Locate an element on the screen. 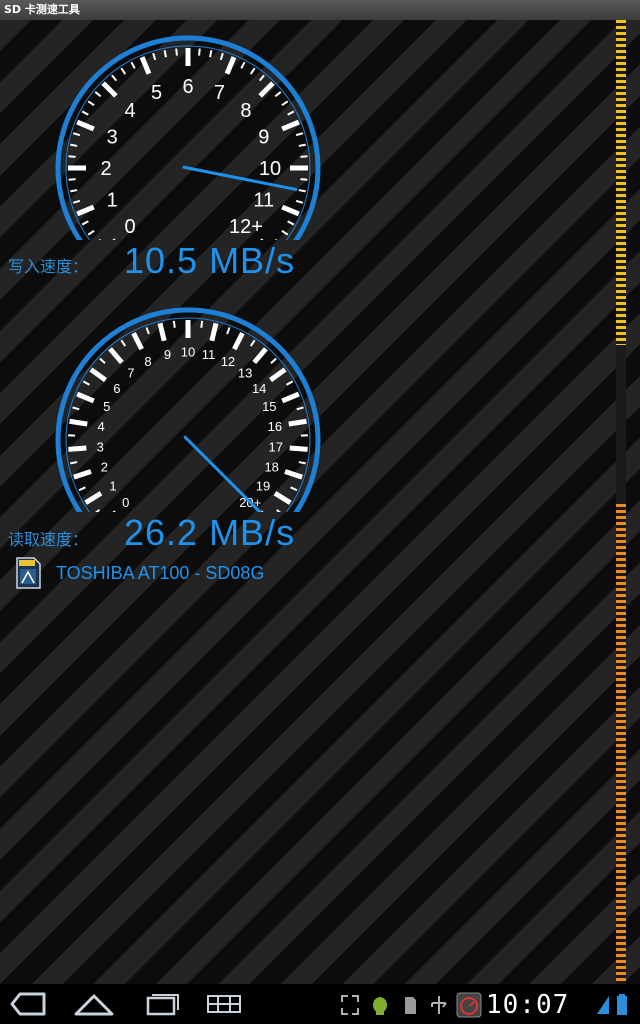 The height and width of the screenshot is (1024, 640). app-notification-icon is located at coordinates (469, 1005).